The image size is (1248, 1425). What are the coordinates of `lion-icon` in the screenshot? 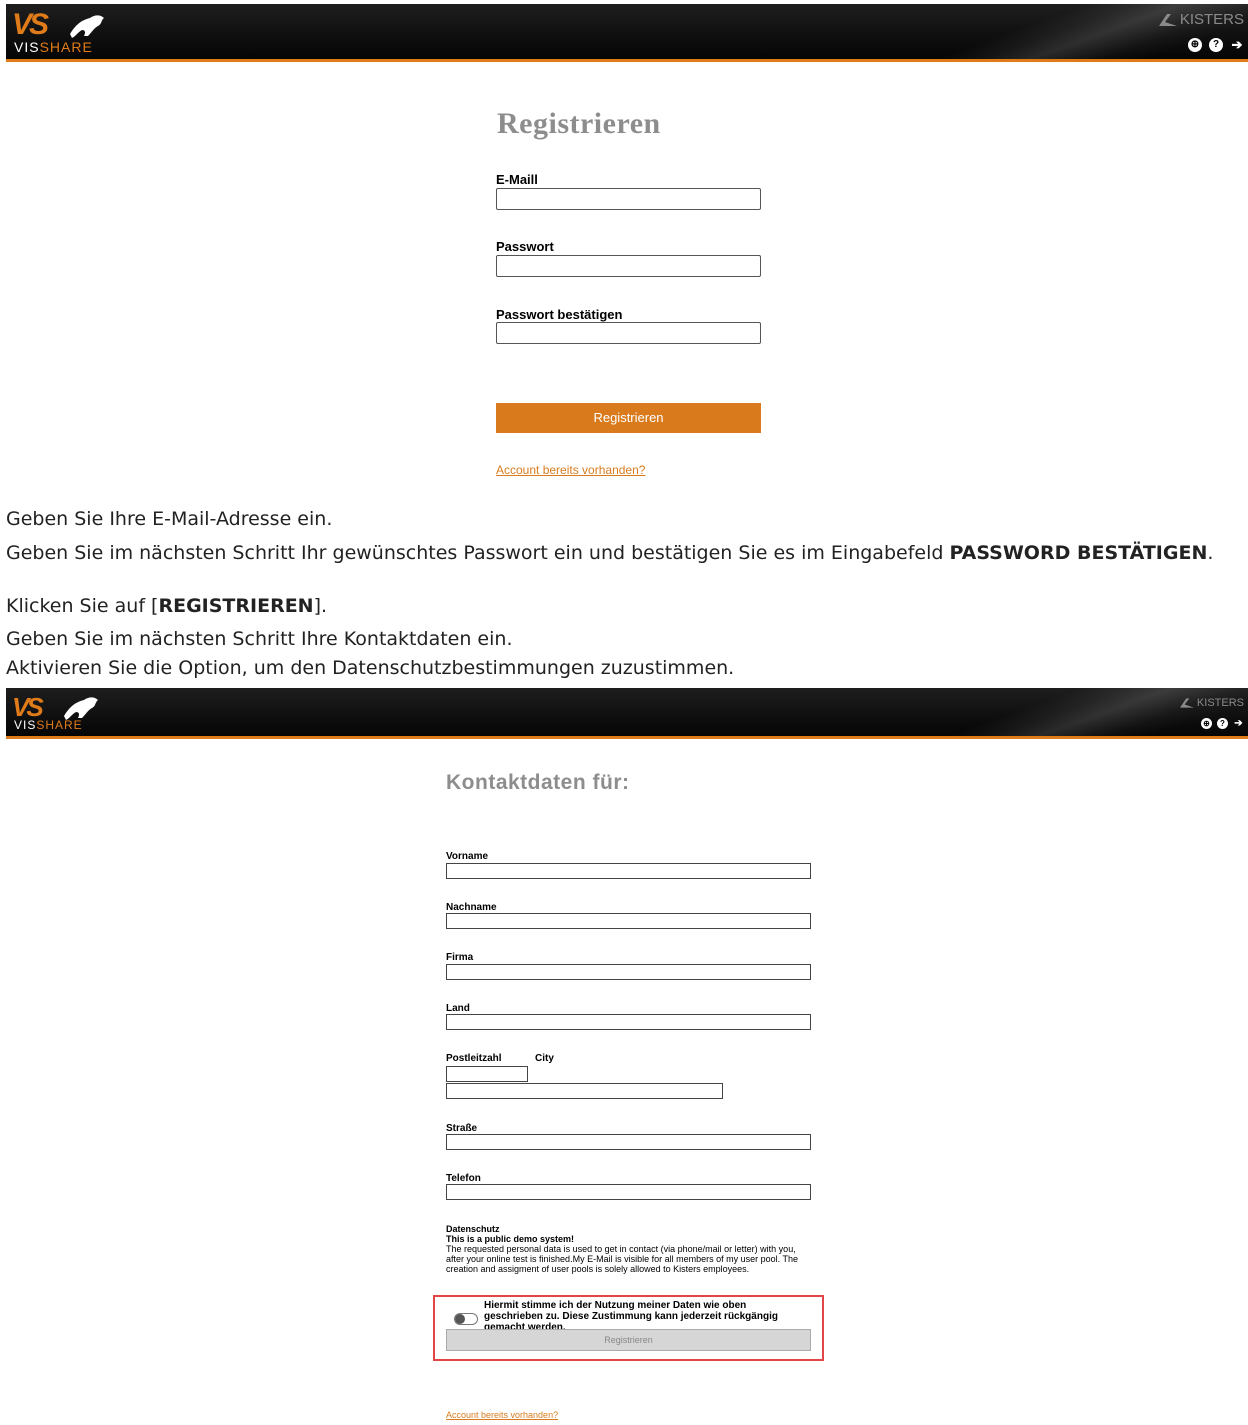 It's located at (87, 27).